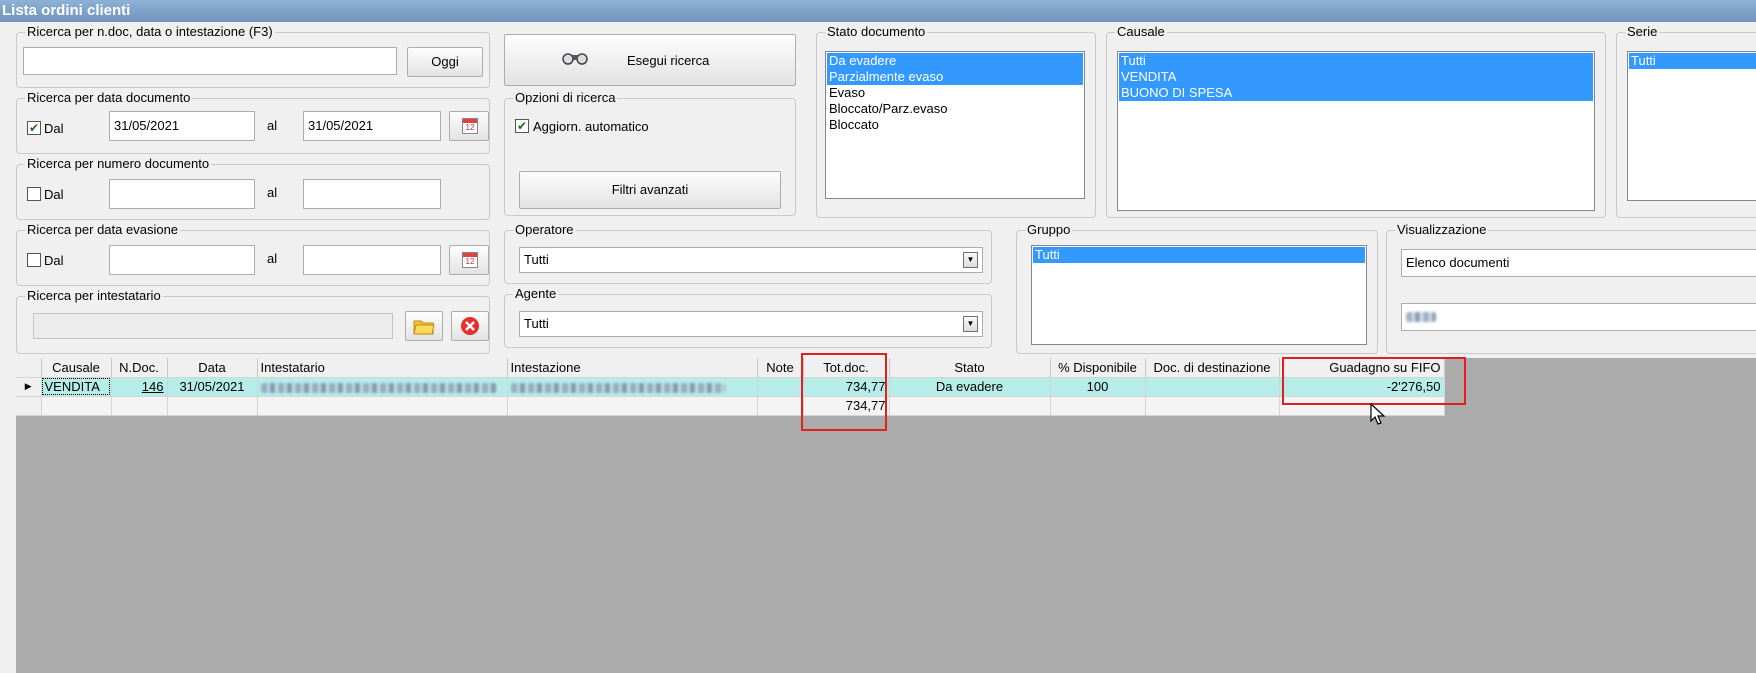  I want to click on holder-field, so click(213, 326).